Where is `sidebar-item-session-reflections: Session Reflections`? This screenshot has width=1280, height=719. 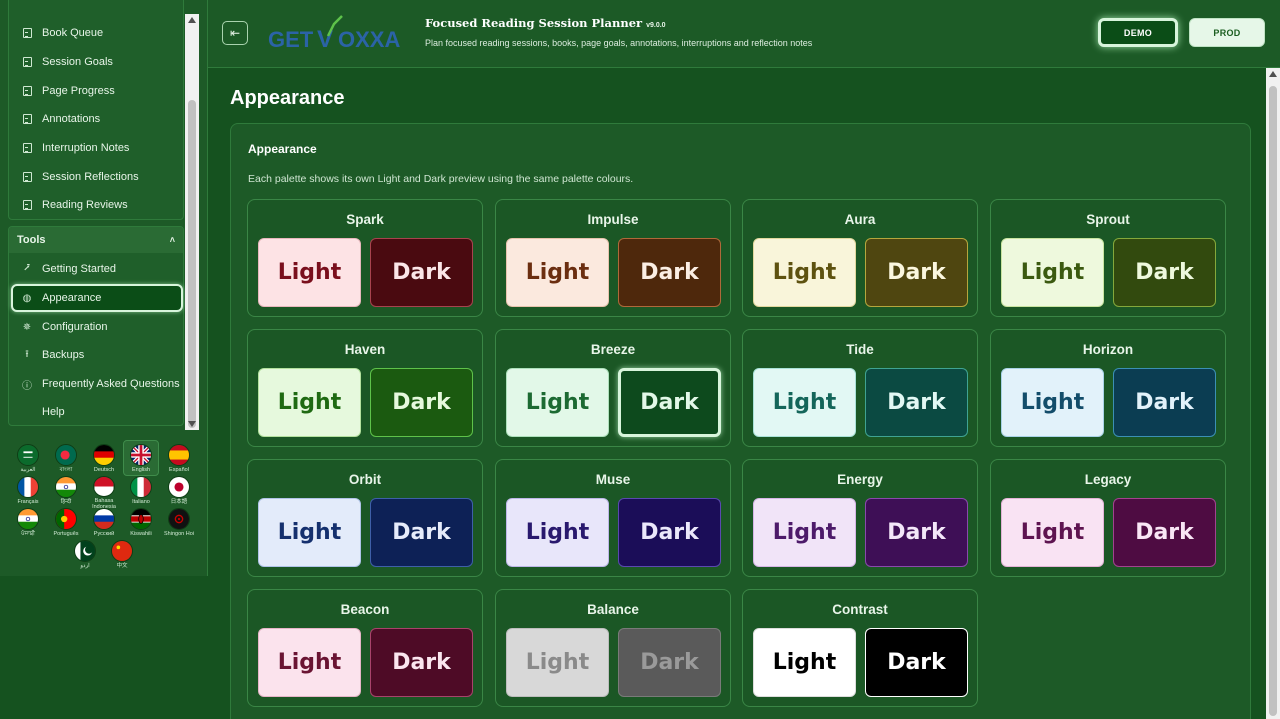
sidebar-item-session-reflections: Session Reflections is located at coordinates (97, 177).